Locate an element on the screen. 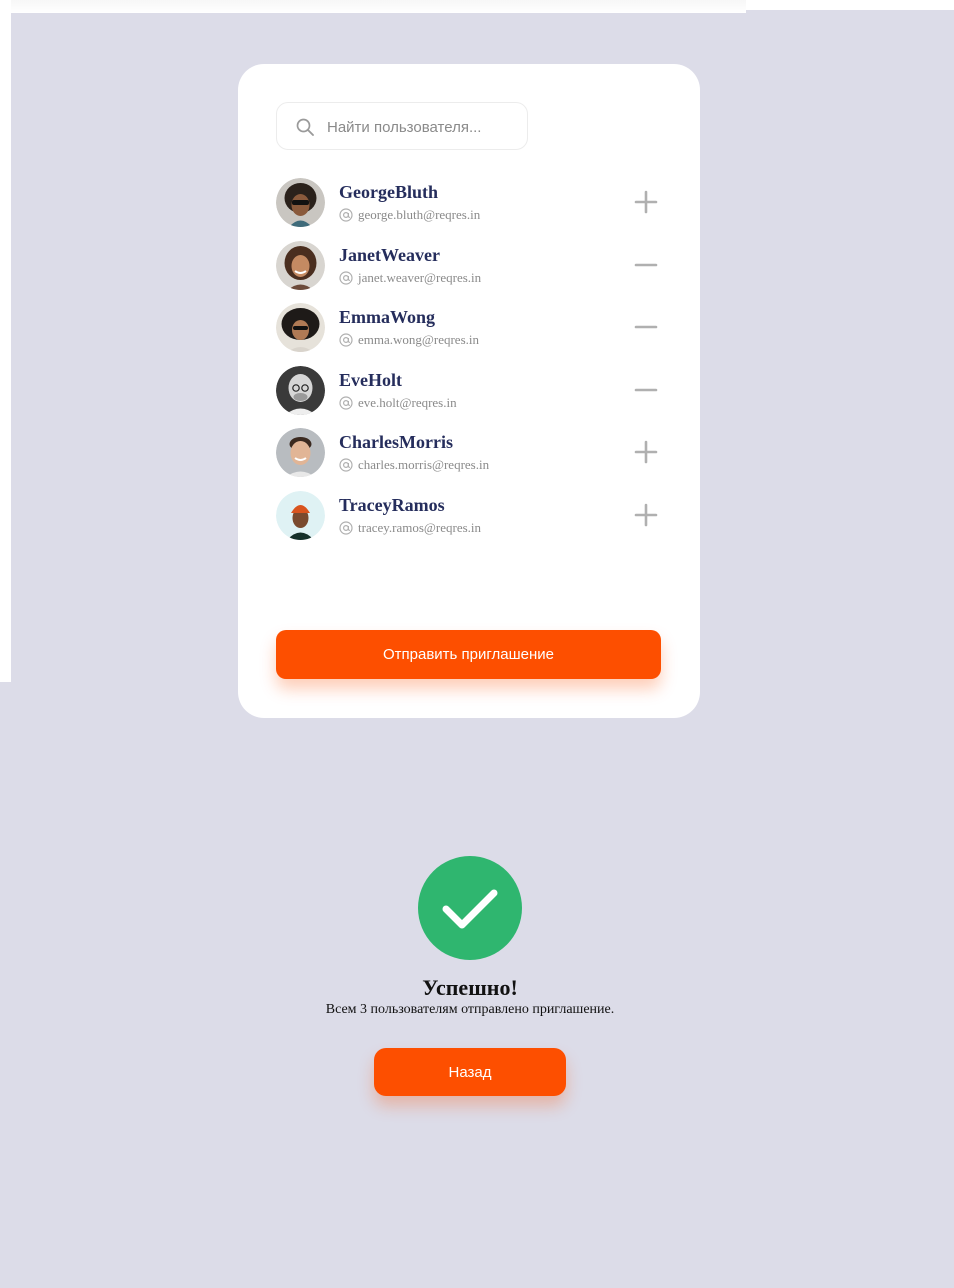 The image size is (954, 1288). user-email: eve.holt@reqres.in is located at coordinates (407, 402).